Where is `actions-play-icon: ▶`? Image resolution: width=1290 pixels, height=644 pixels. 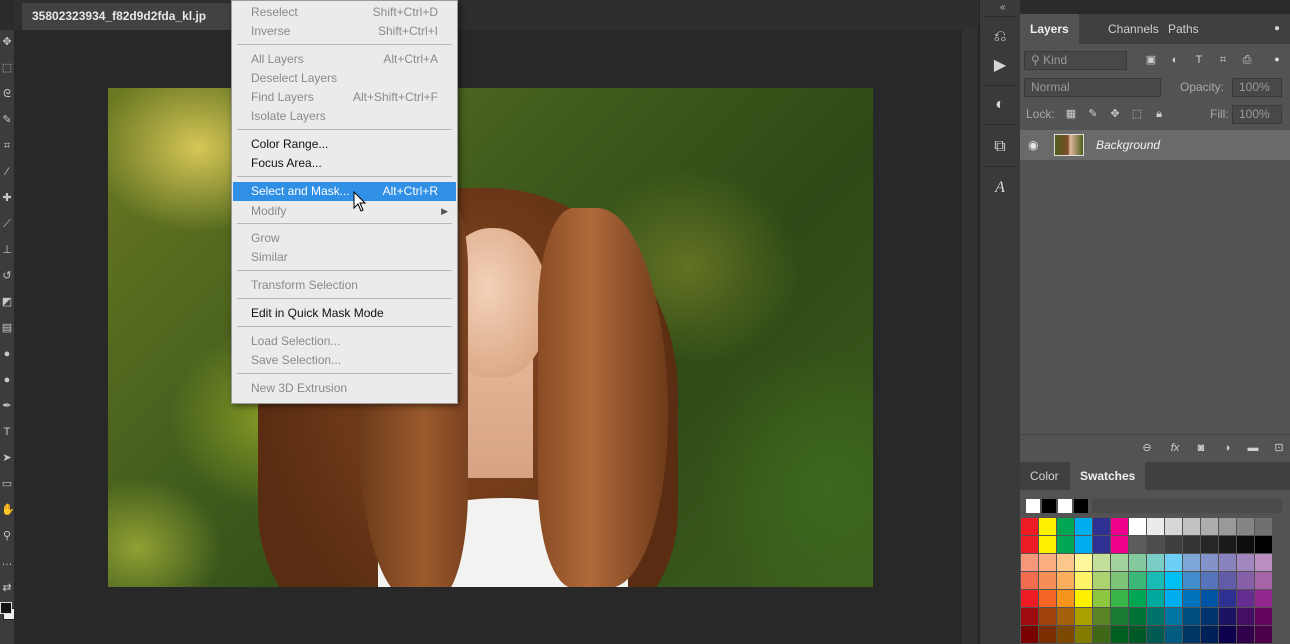
actions-play-icon: ▶ is located at coordinates (1000, 66).